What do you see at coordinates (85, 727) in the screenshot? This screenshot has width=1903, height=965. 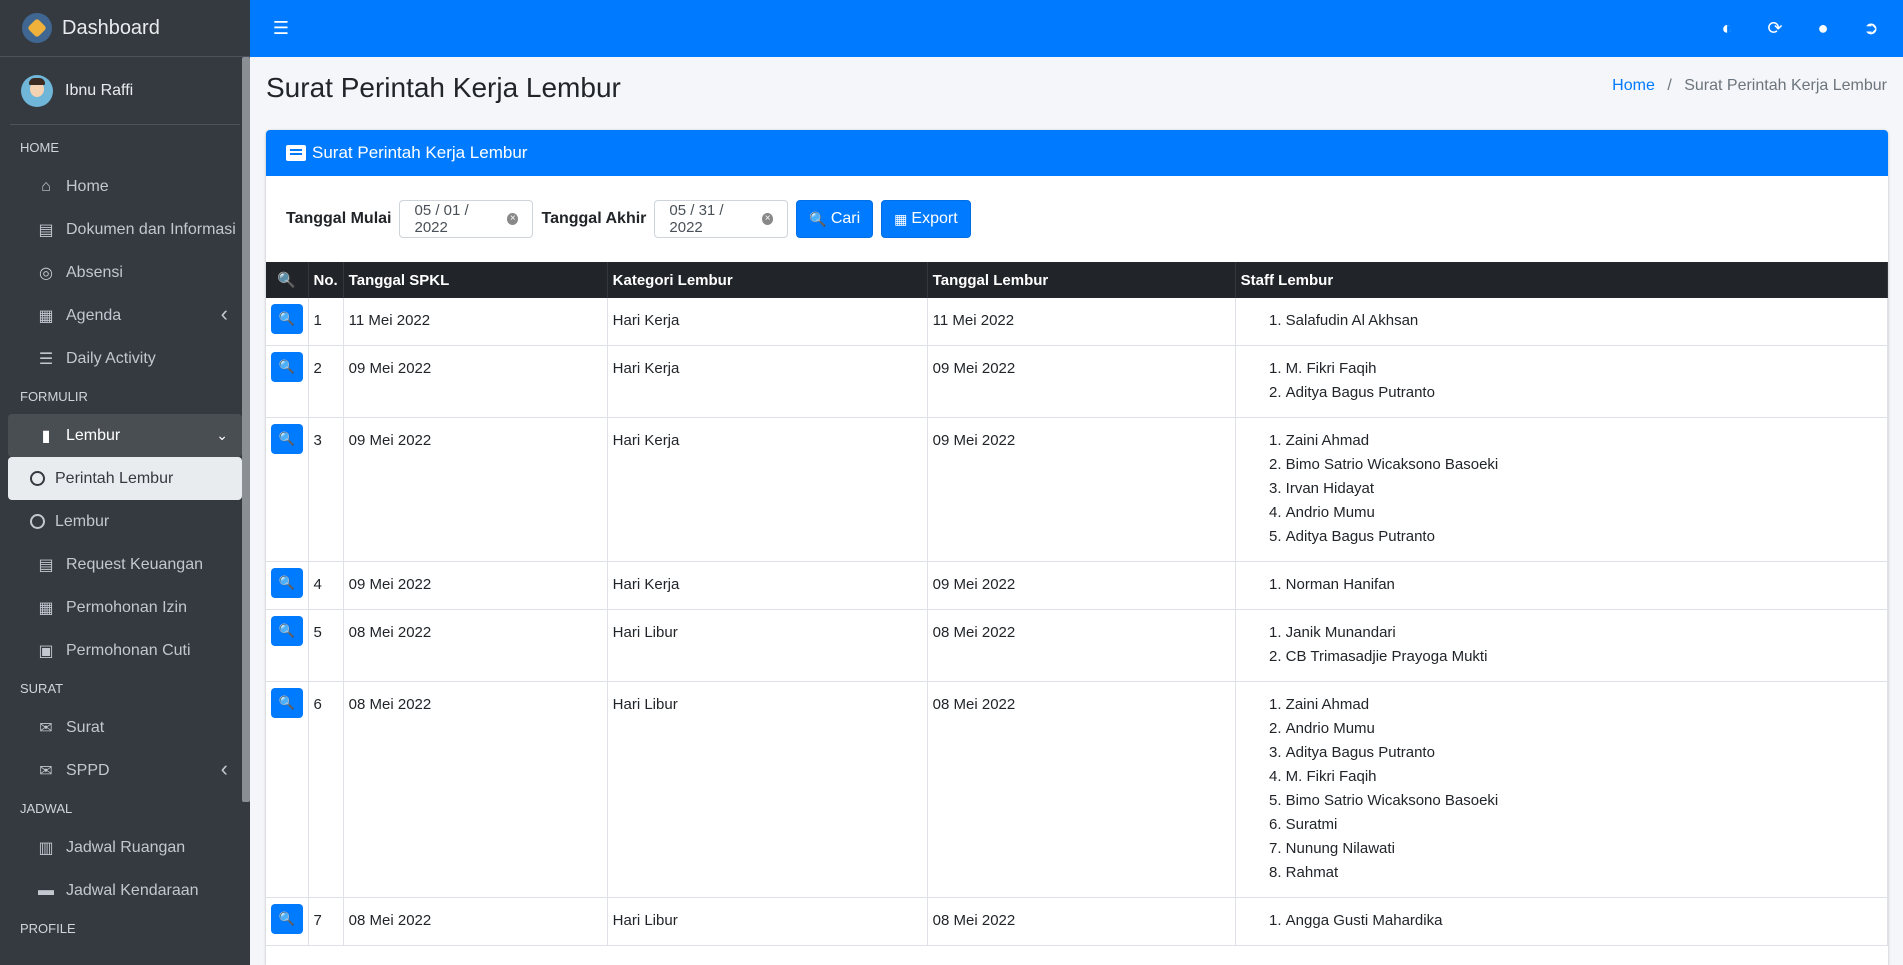 I see `sidebar-item-label: Surat` at bounding box center [85, 727].